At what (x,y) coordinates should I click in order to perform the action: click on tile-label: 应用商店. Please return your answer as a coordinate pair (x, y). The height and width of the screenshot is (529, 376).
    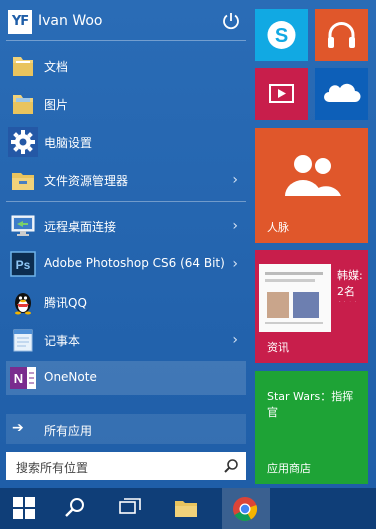
    Looking at the image, I should click on (289, 468).